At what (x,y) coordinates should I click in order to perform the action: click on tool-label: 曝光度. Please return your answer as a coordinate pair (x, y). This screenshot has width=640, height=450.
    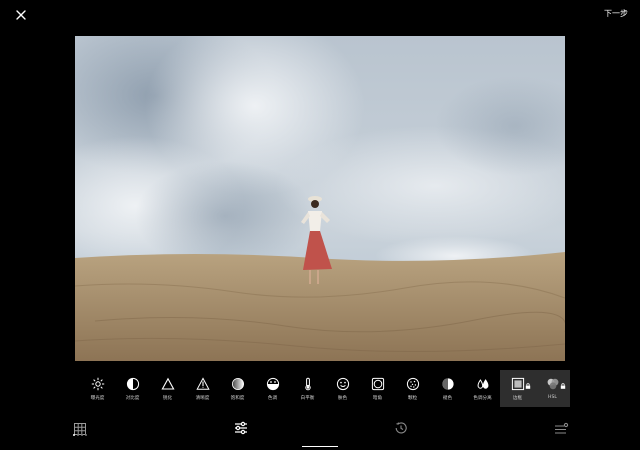
    Looking at the image, I should click on (97, 398).